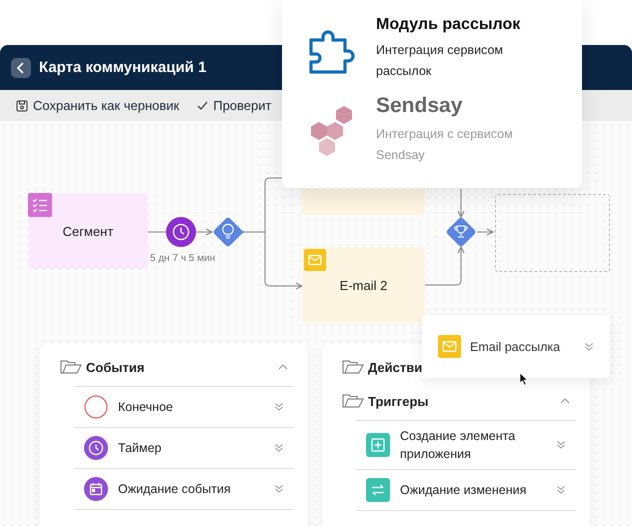  I want to click on item-label: Email рассылка, so click(516, 347).